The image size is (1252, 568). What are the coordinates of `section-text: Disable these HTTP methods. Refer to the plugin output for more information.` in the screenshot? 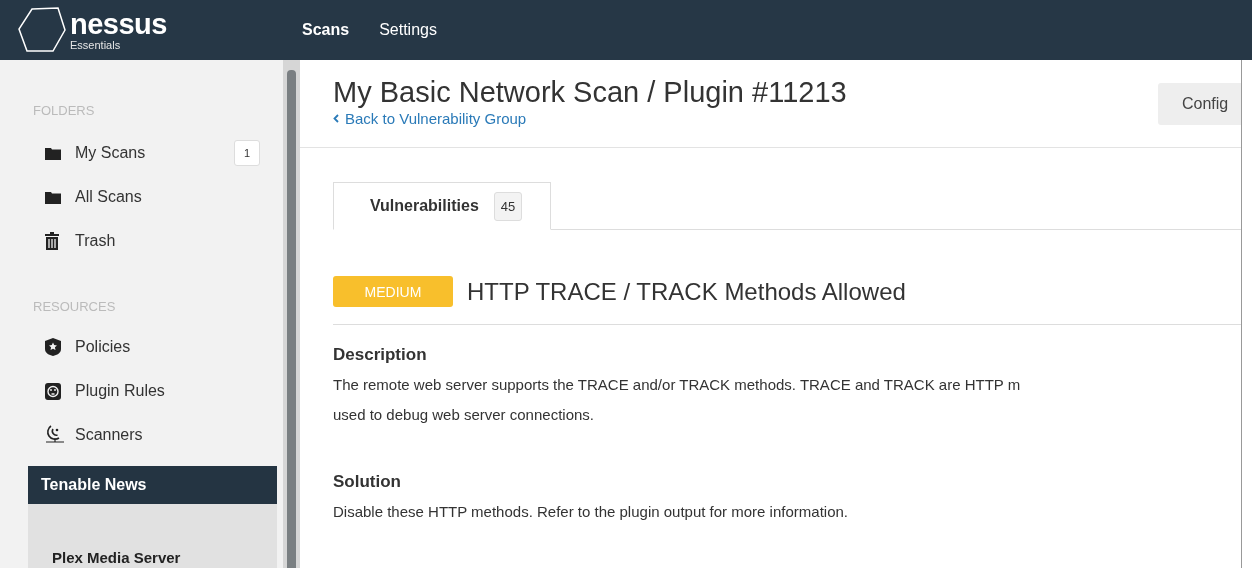 It's located at (591, 512).